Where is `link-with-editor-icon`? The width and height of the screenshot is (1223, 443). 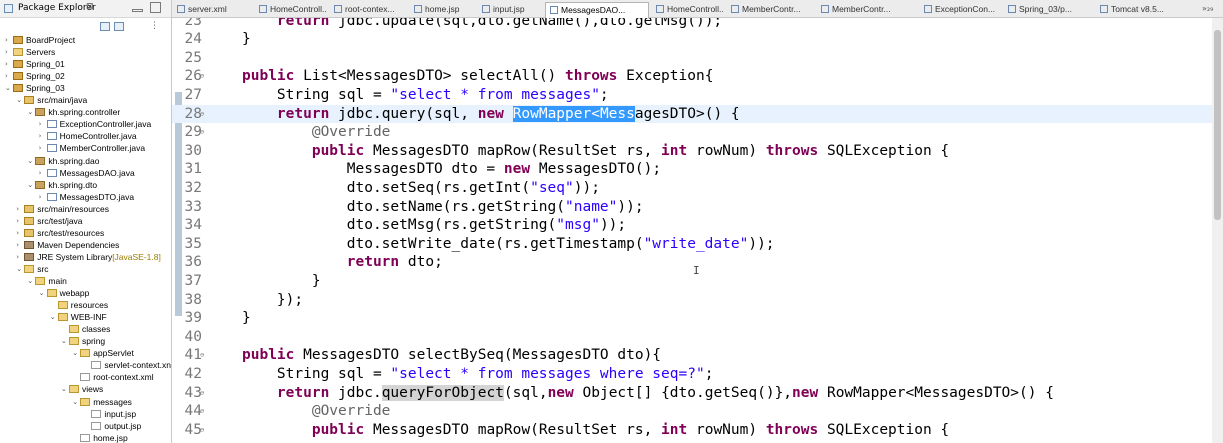
link-with-editor-icon is located at coordinates (119, 26).